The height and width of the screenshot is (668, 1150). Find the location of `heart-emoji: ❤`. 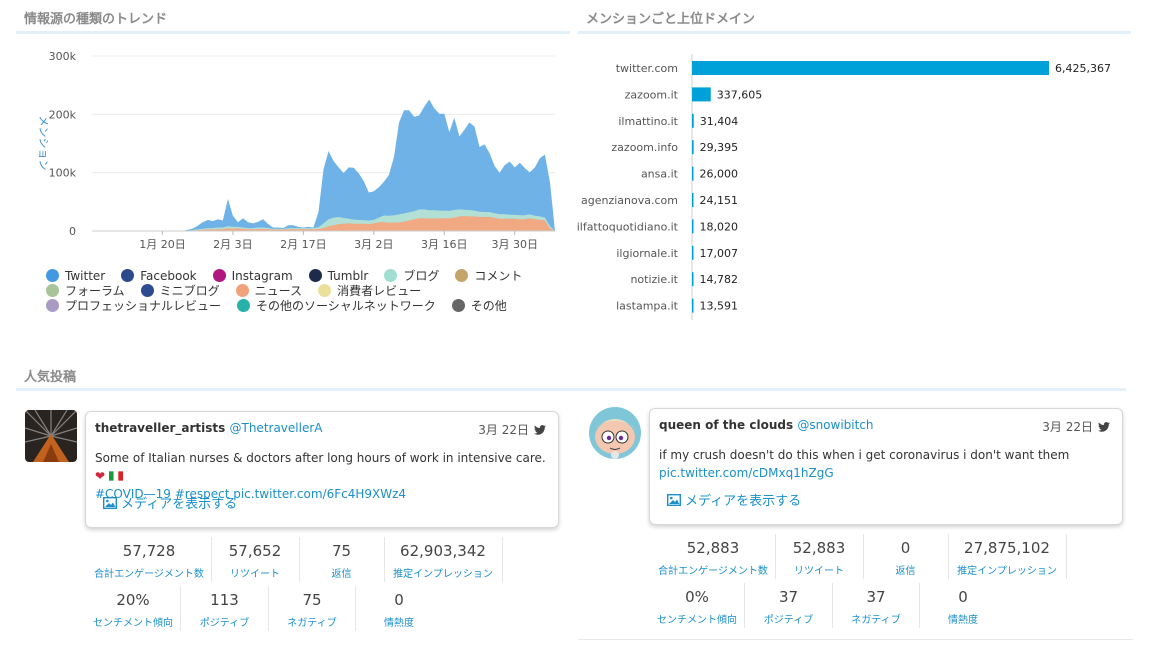

heart-emoji: ❤ is located at coordinates (100, 476).